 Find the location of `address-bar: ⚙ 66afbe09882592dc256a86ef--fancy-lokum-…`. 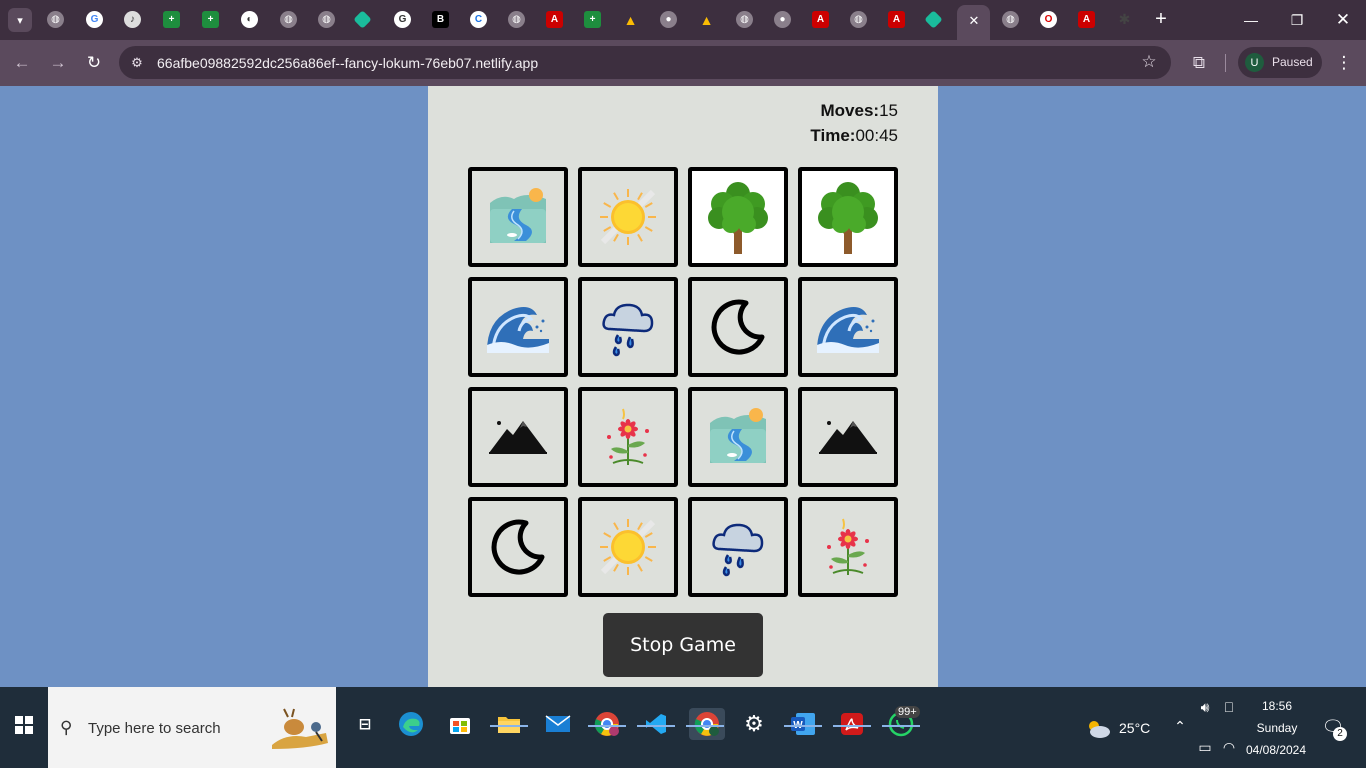

address-bar: ⚙ 66afbe09882592dc256a86ef--fancy-lokum-… is located at coordinates (645, 62).